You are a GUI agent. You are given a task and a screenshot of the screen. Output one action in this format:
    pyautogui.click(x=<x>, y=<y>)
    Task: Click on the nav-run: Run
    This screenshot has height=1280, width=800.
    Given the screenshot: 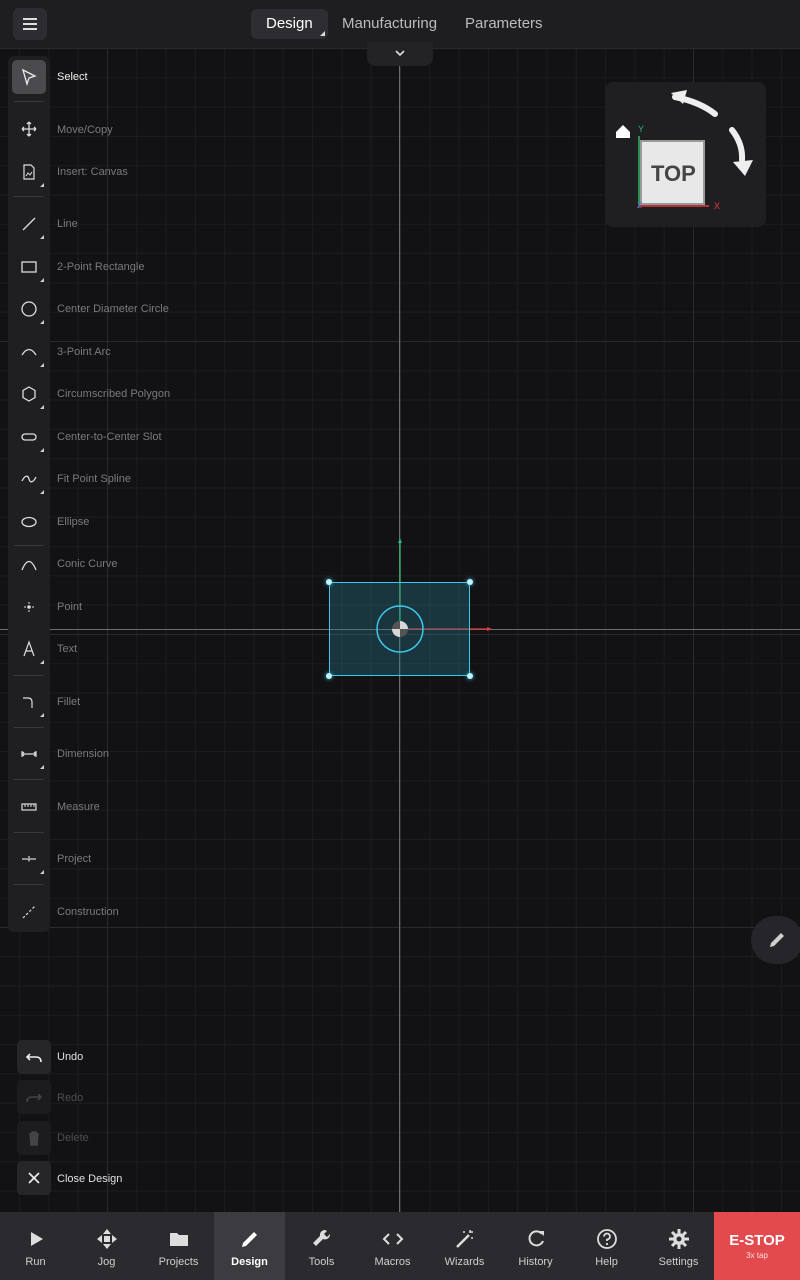 What is the action you would take?
    pyautogui.click(x=35, y=1246)
    